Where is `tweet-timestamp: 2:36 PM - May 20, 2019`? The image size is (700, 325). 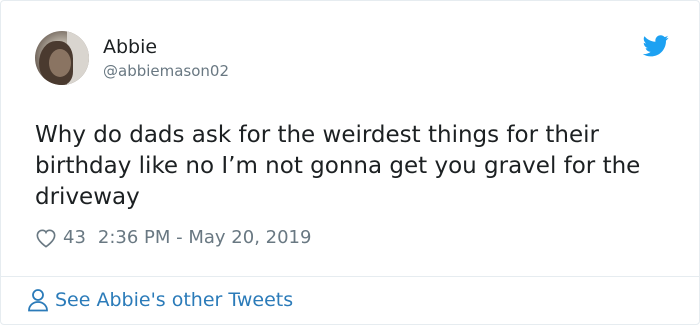
tweet-timestamp: 2:36 PM - May 20, 2019 is located at coordinates (205, 237).